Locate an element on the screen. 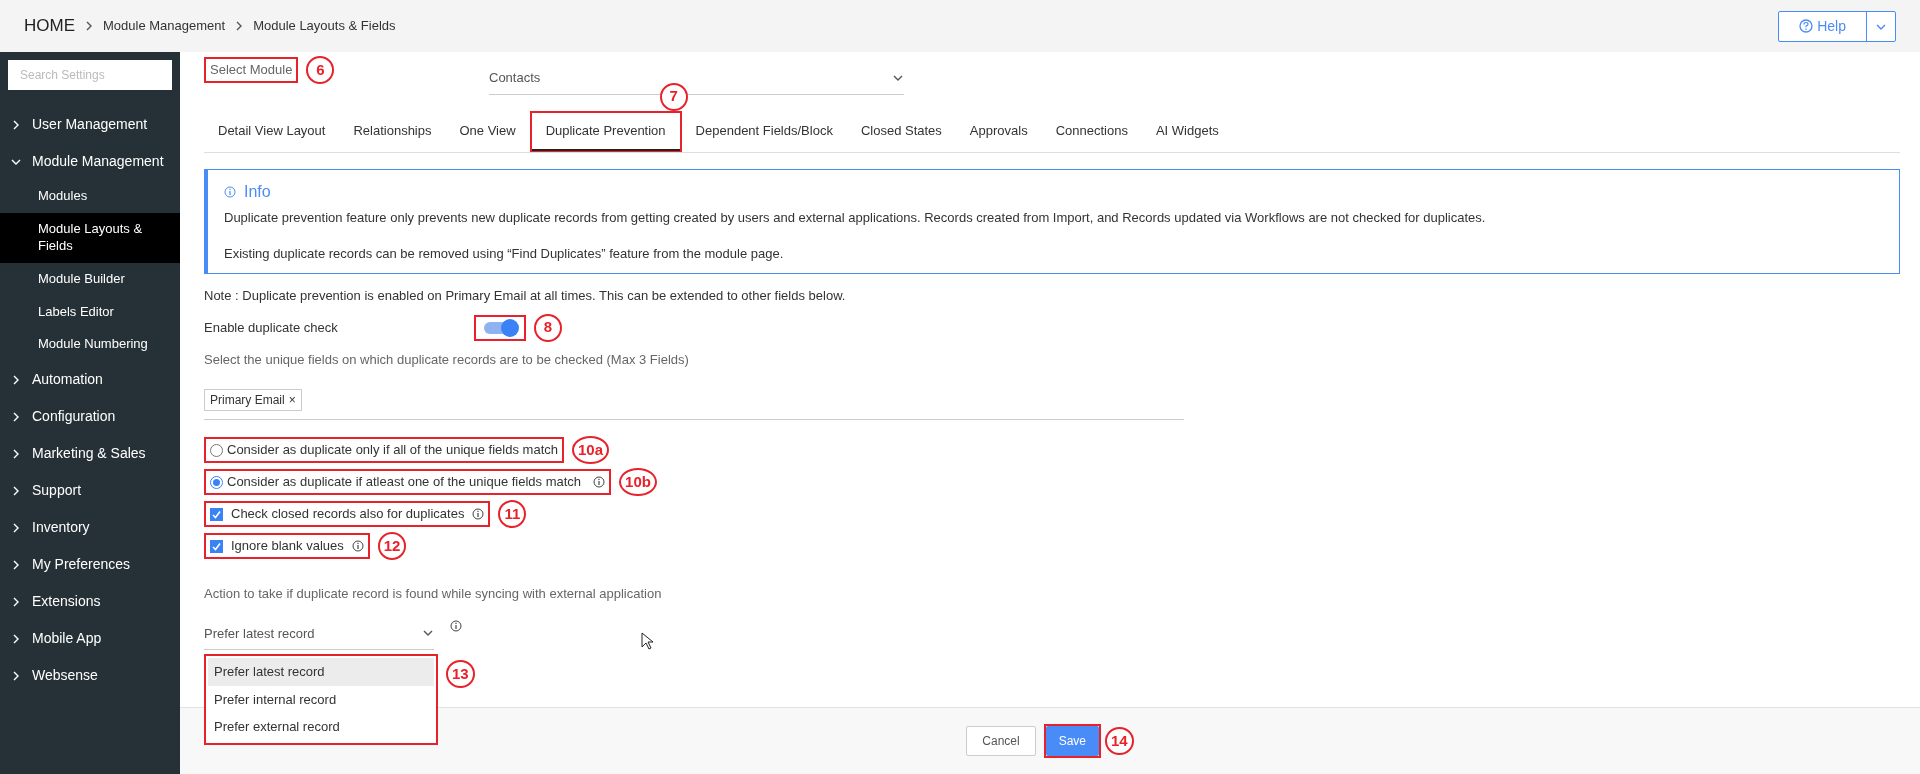 This screenshot has height=774, width=1920. sidebar-item: Configuration is located at coordinates (90, 417).